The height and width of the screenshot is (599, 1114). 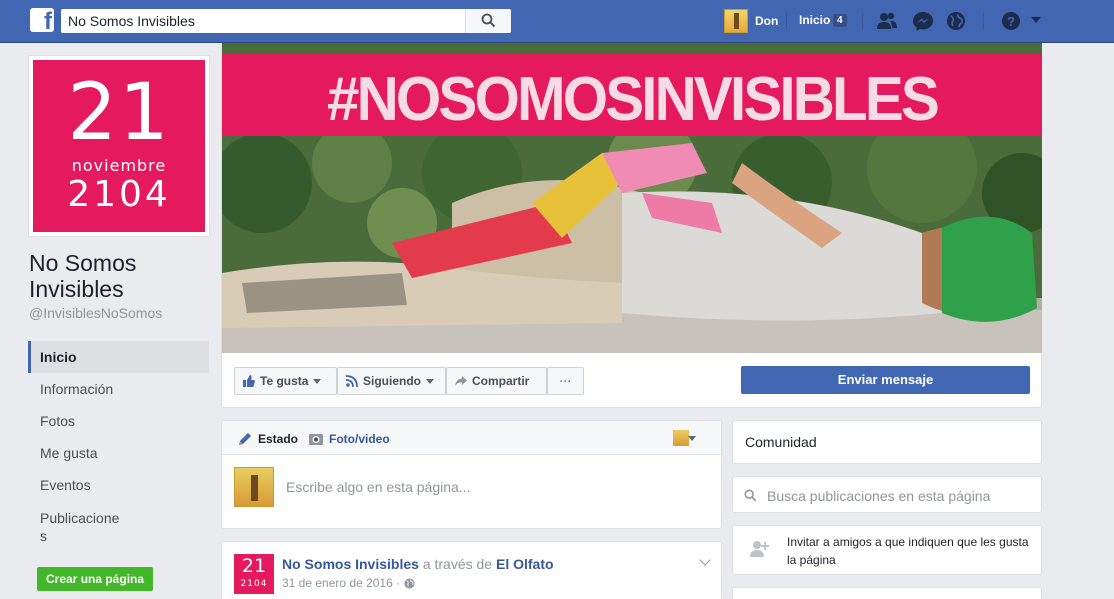 I want to click on page-post-search: Busca publicaciones en esta página, so click(x=887, y=494).